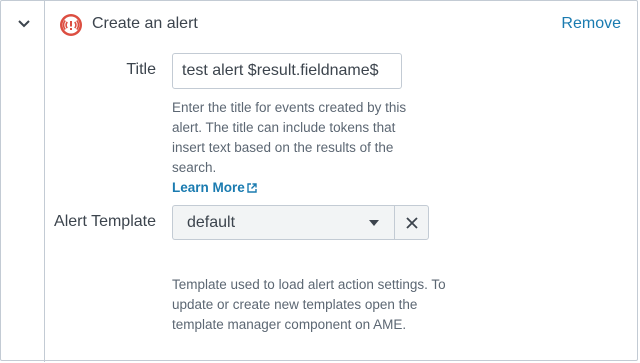  What do you see at coordinates (374, 223) in the screenshot?
I see `caret-down-icon` at bounding box center [374, 223].